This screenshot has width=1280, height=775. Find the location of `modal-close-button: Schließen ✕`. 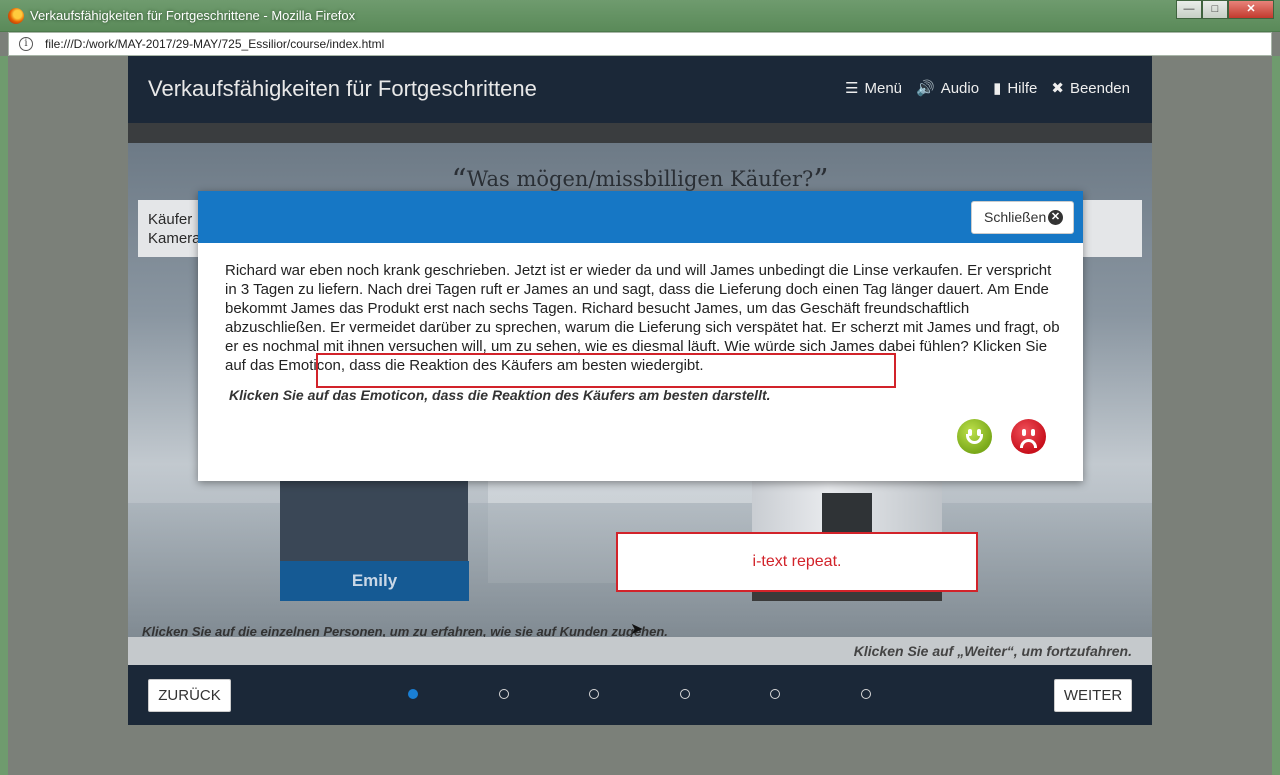

modal-close-button: Schließen ✕ is located at coordinates (1022, 217).